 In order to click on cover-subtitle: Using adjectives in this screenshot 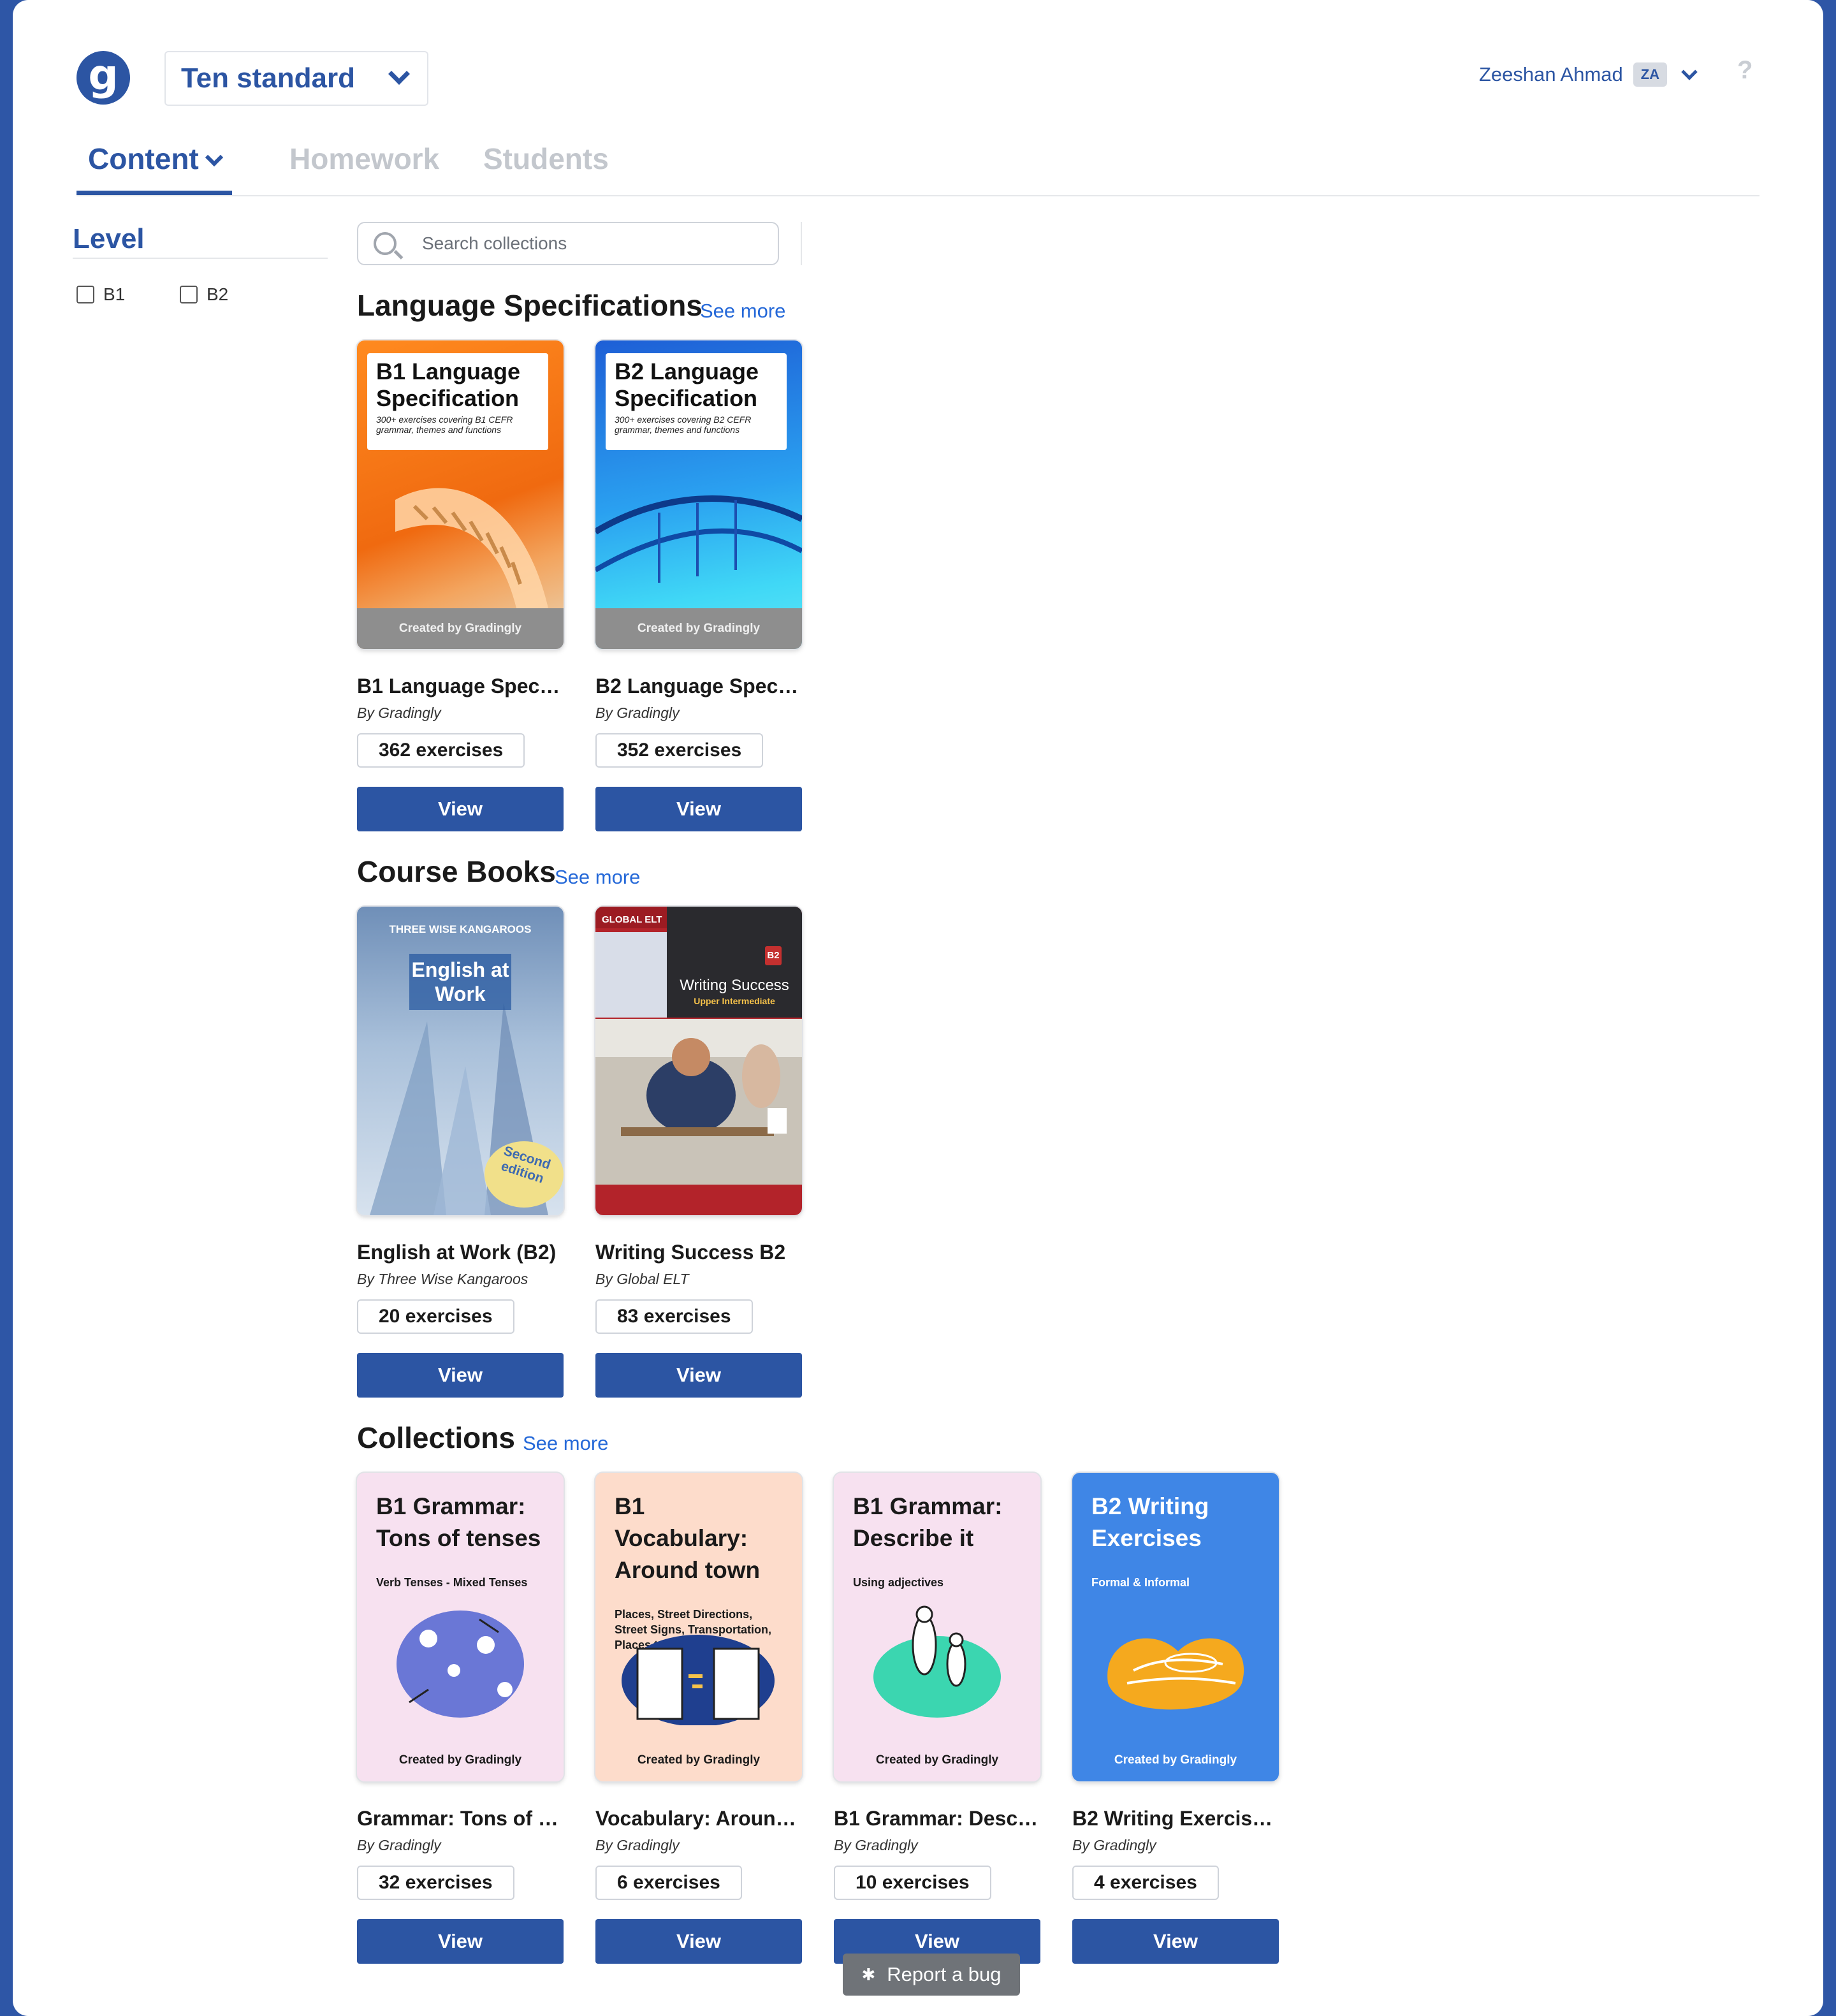, I will do `click(898, 1582)`.